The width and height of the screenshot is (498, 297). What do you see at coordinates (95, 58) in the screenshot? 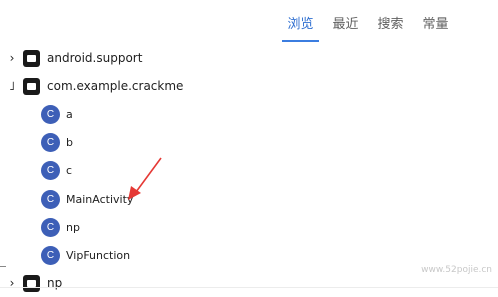
I see `folder-label: android.support` at bounding box center [95, 58].